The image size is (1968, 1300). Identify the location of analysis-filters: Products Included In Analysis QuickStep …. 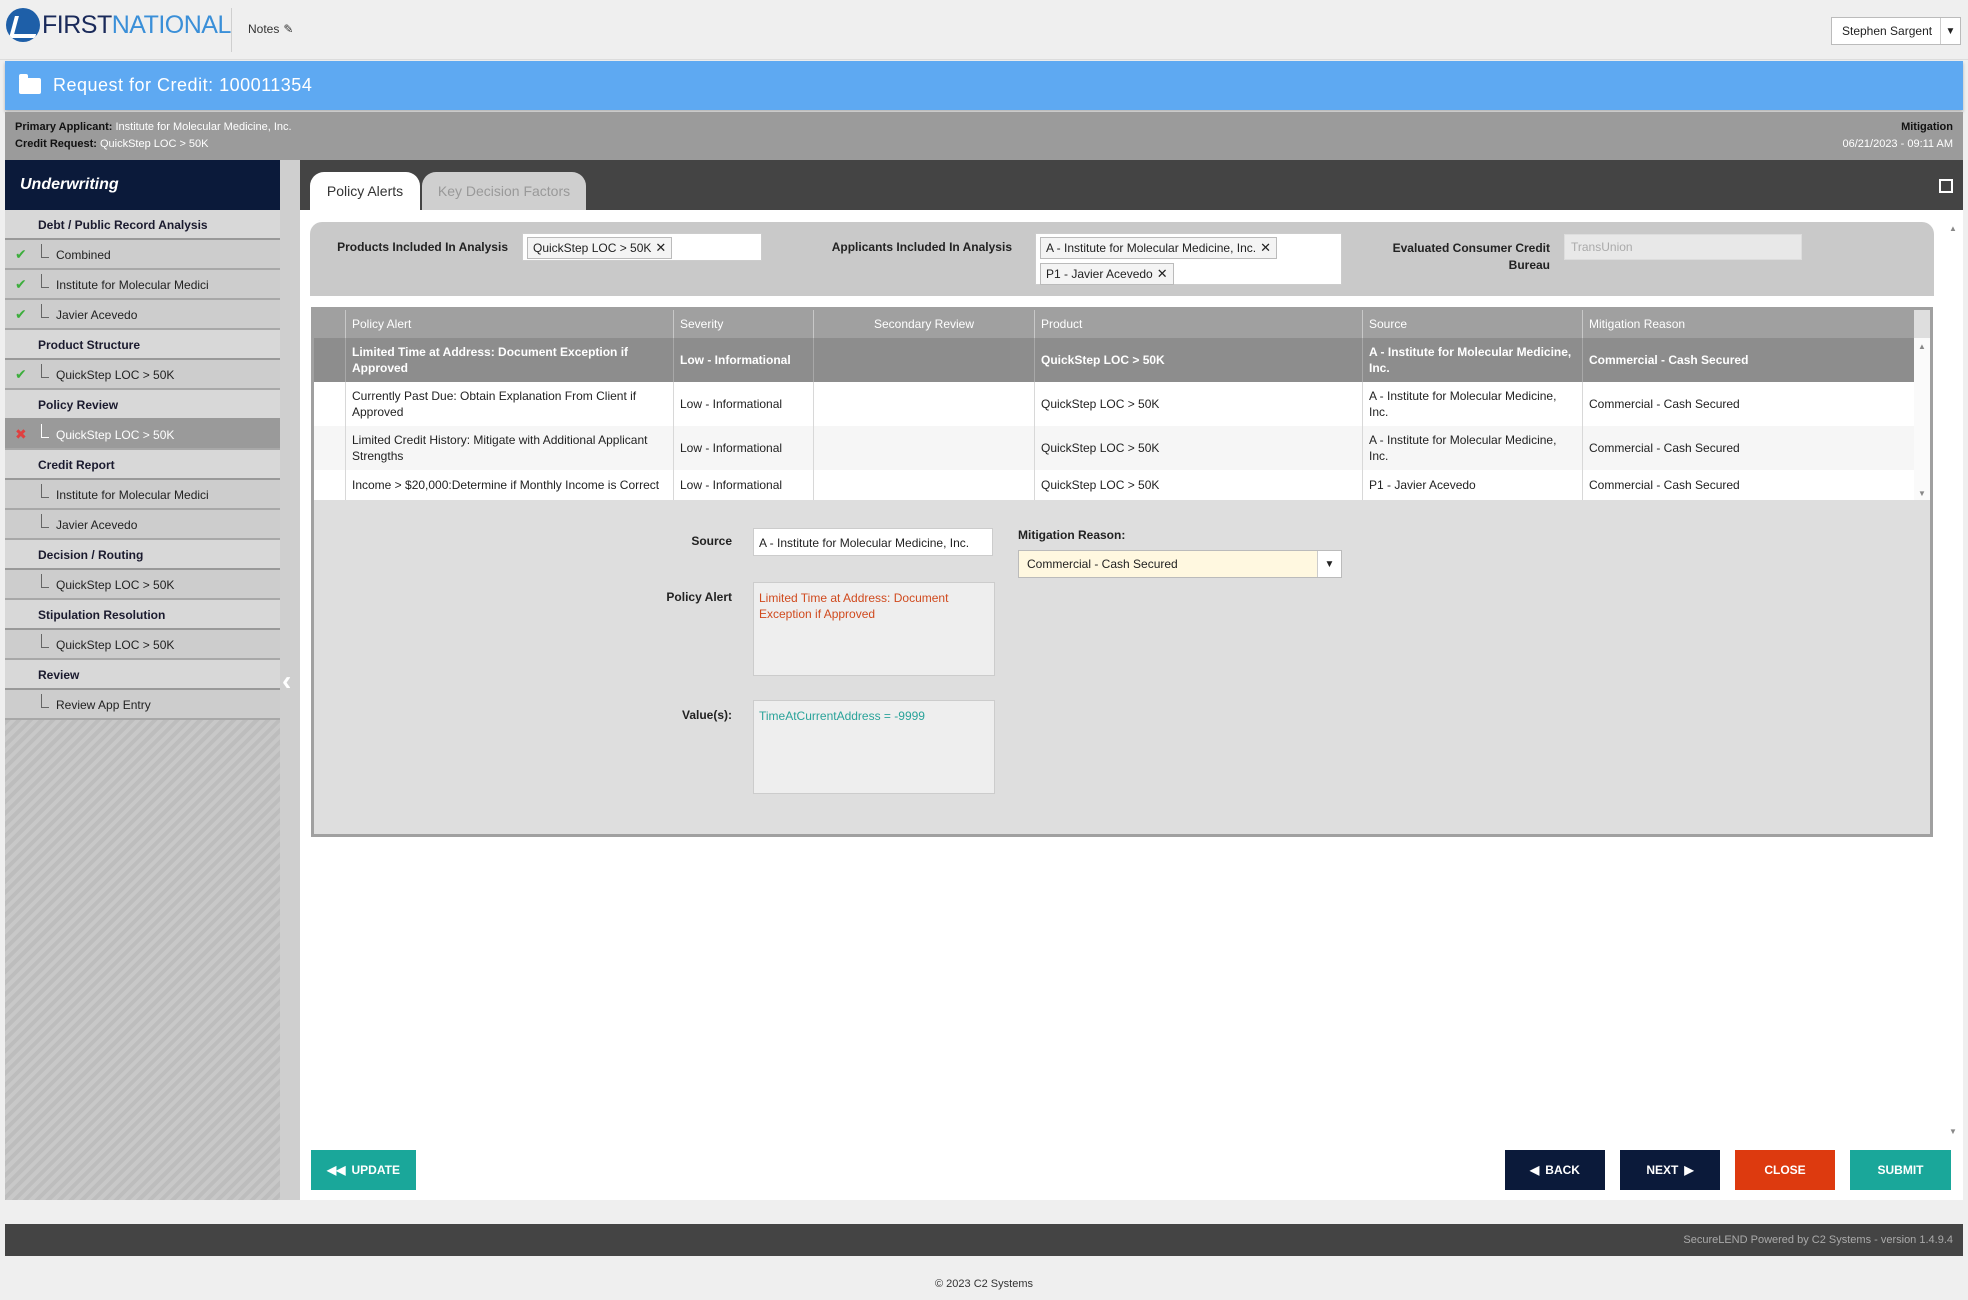
(1122, 259).